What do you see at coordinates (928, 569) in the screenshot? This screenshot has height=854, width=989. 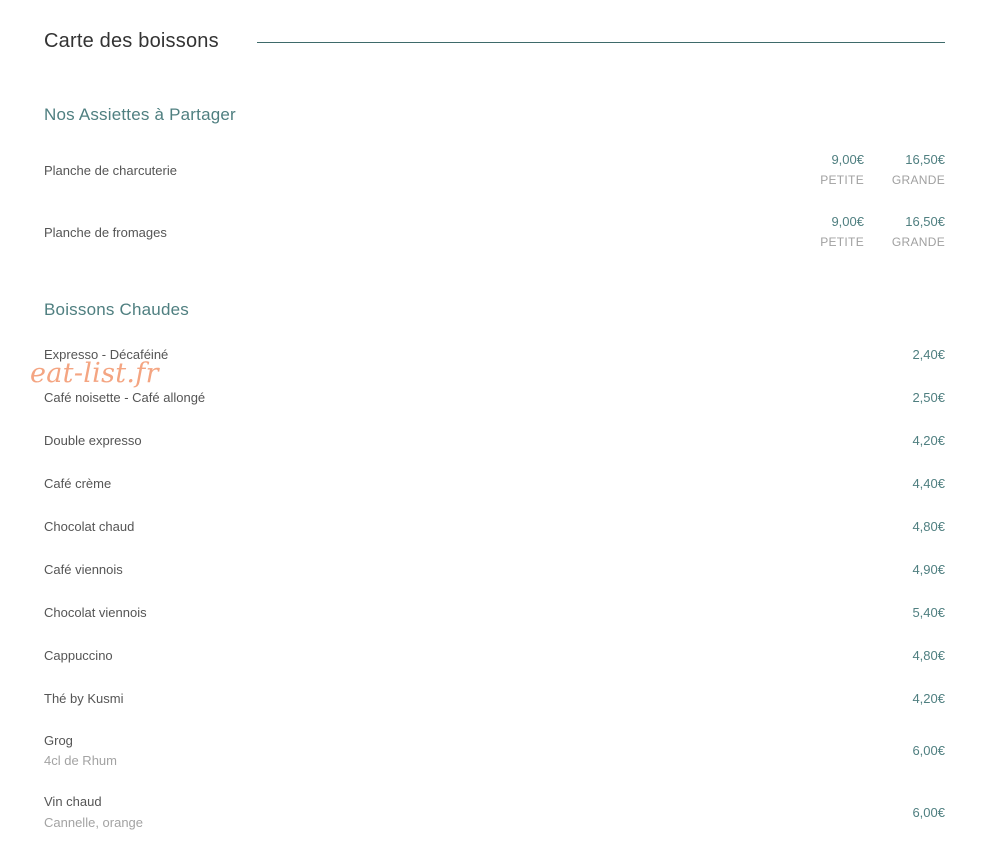 I see `item-price: 4,90€` at bounding box center [928, 569].